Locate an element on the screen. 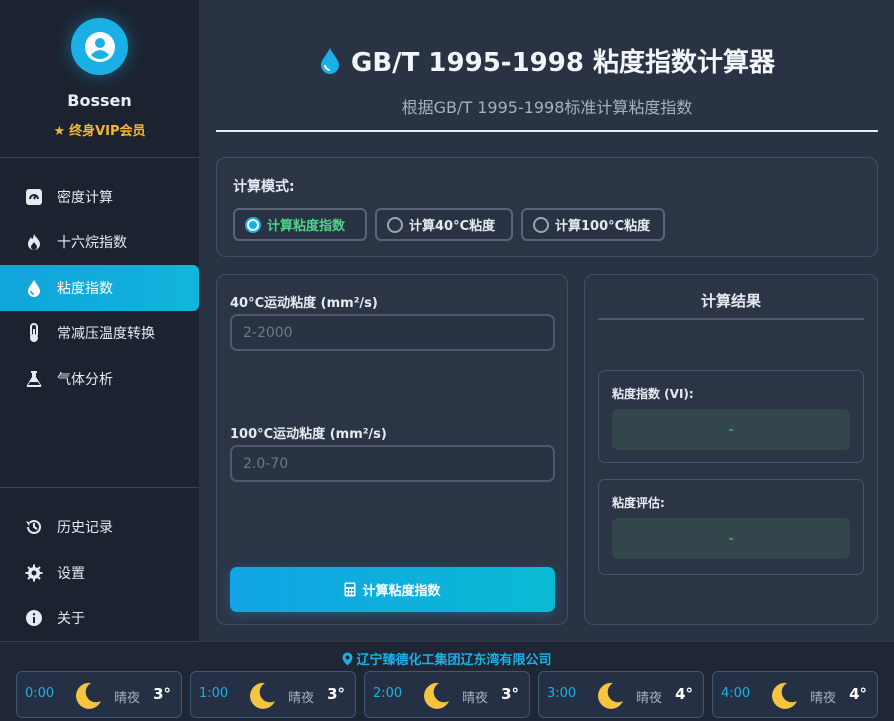  vip-badge: ★ 终身VIP会员 is located at coordinates (99, 129).